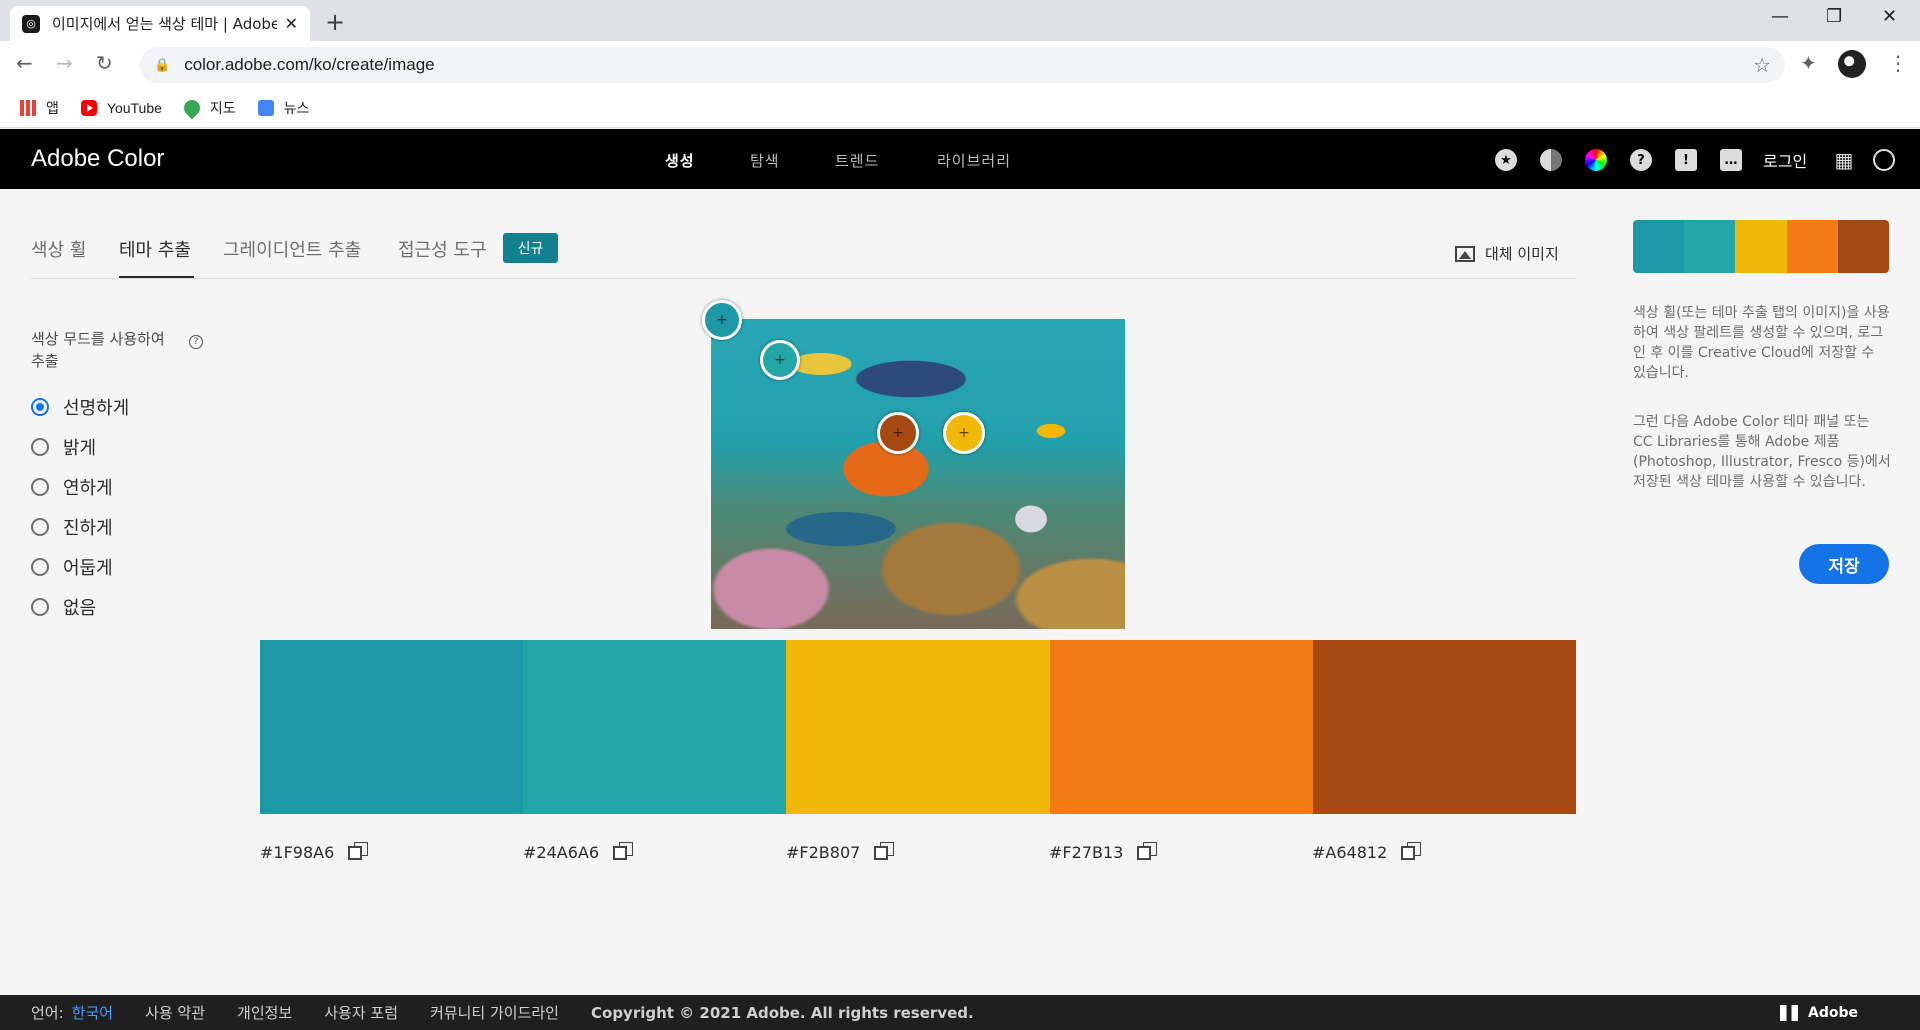  What do you see at coordinates (1834, 16) in the screenshot?
I see `maximize-icon: ❐` at bounding box center [1834, 16].